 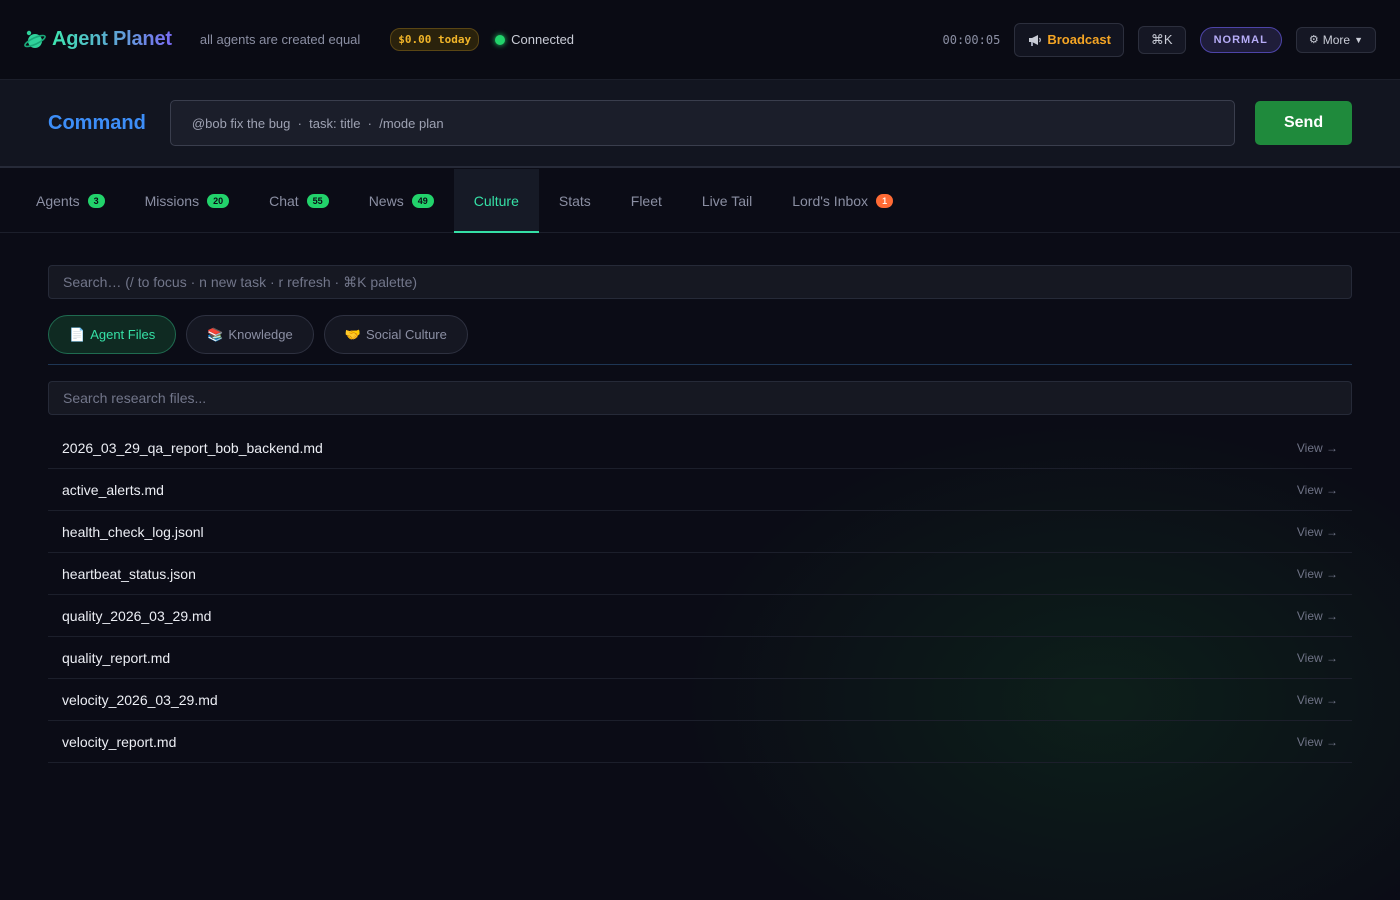 I want to click on subtab-label: Social Culture, so click(x=406, y=334).